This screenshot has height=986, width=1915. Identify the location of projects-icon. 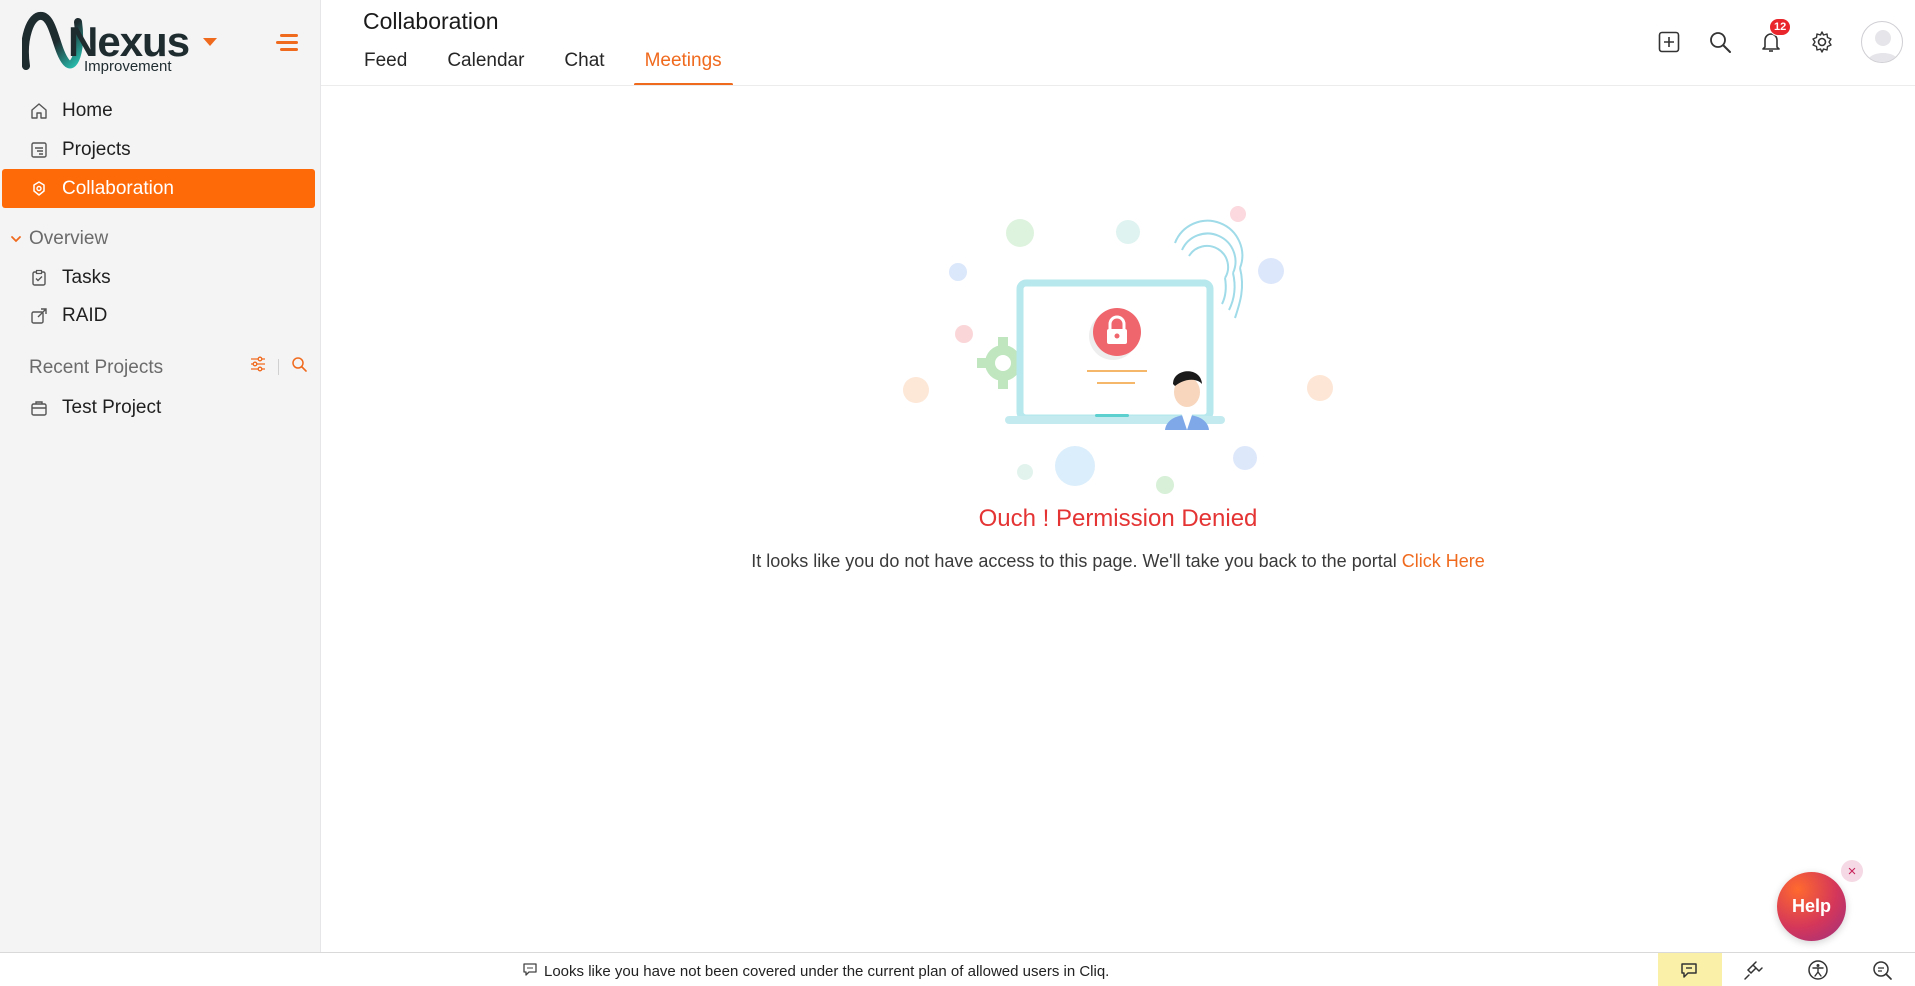
(39, 150).